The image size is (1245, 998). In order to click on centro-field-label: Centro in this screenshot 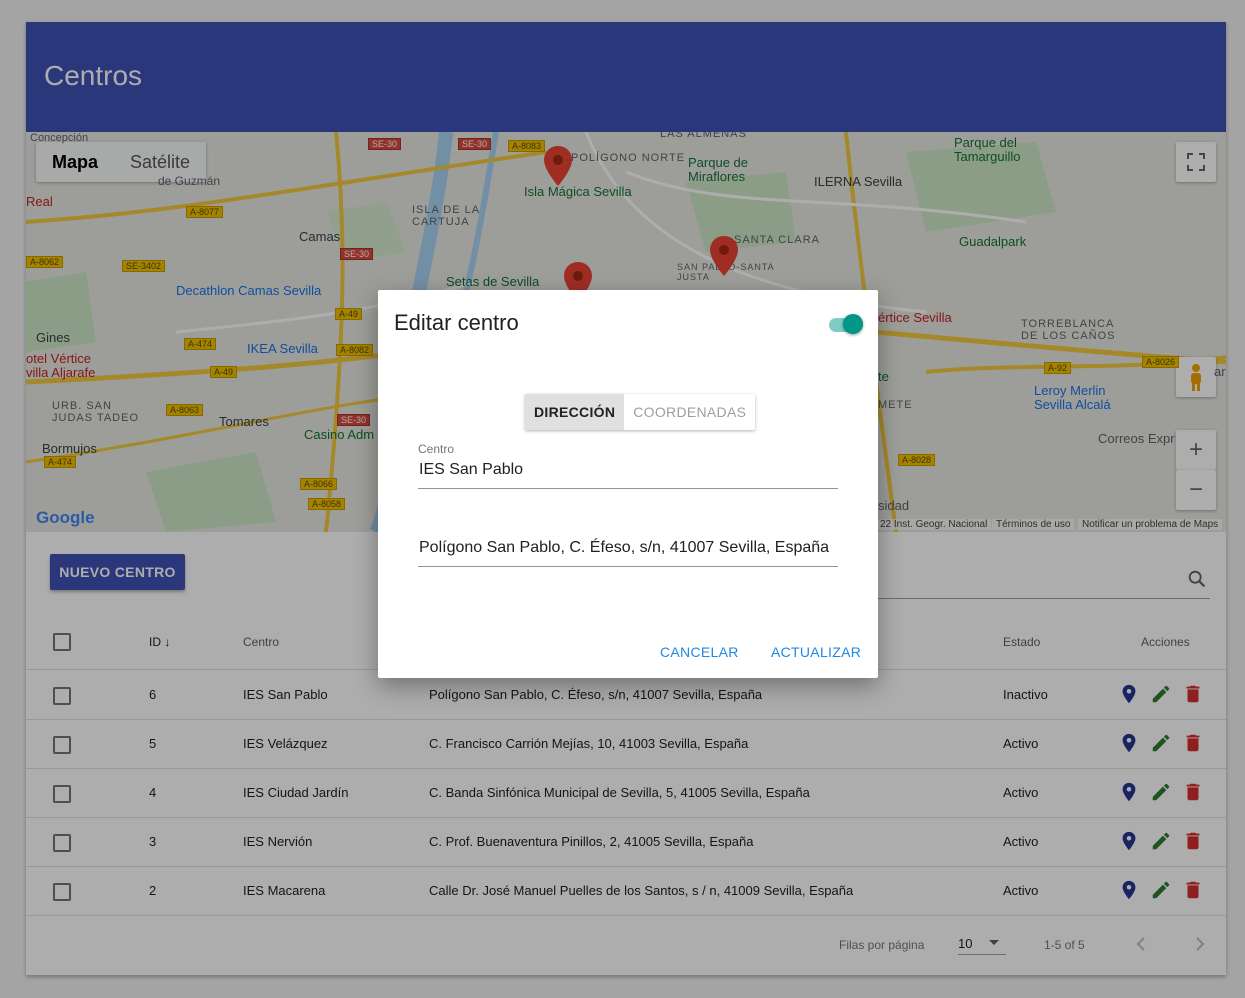, I will do `click(436, 449)`.